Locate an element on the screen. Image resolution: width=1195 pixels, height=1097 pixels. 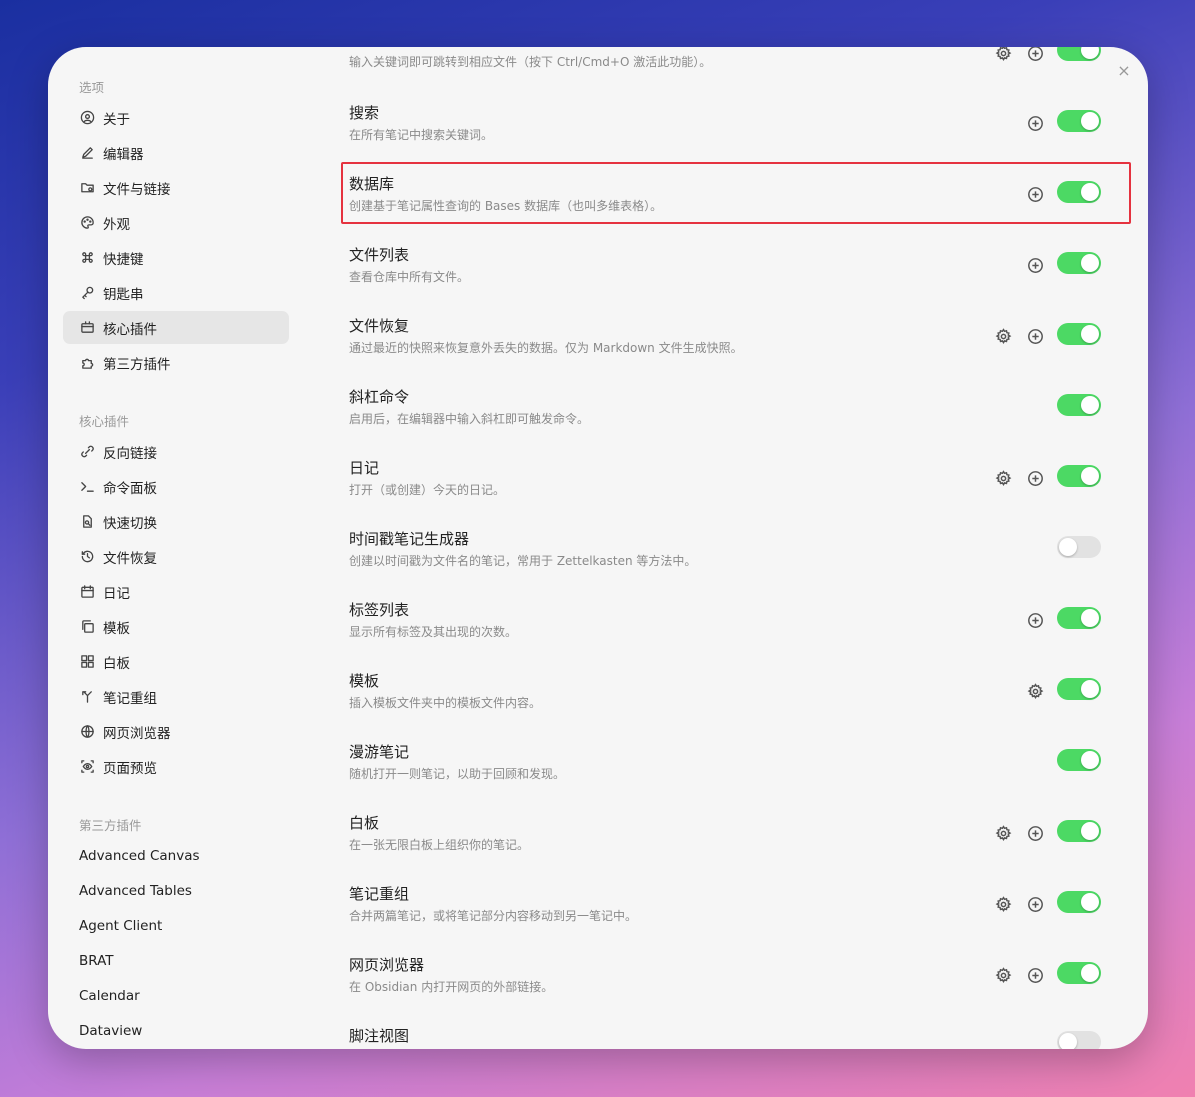
plugin-row: 漫游笔记 随机打开一则笔记，以助于回顾和发现。 is located at coordinates (729, 766).